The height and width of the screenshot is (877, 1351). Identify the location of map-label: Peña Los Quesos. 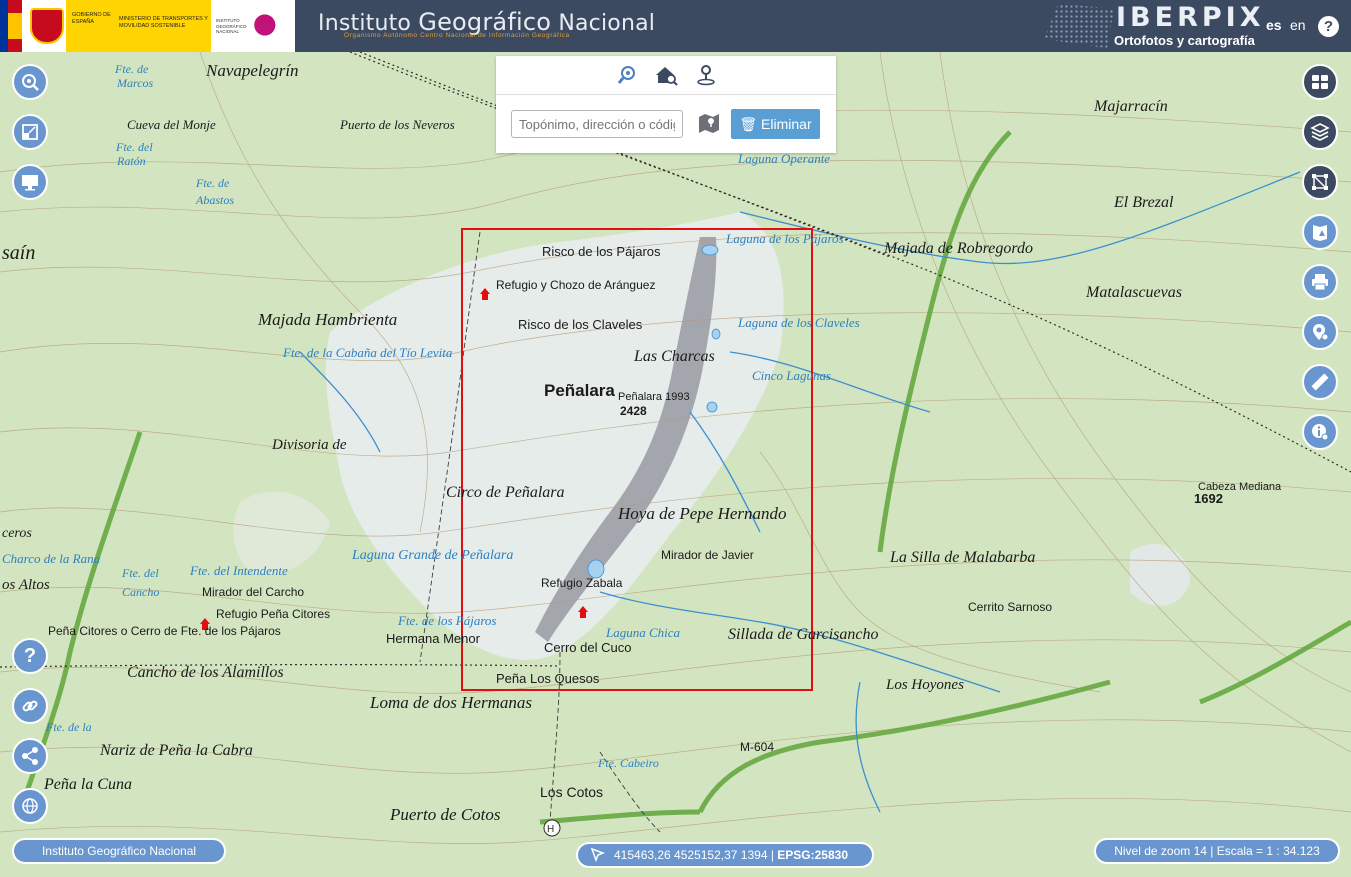
(548, 678).